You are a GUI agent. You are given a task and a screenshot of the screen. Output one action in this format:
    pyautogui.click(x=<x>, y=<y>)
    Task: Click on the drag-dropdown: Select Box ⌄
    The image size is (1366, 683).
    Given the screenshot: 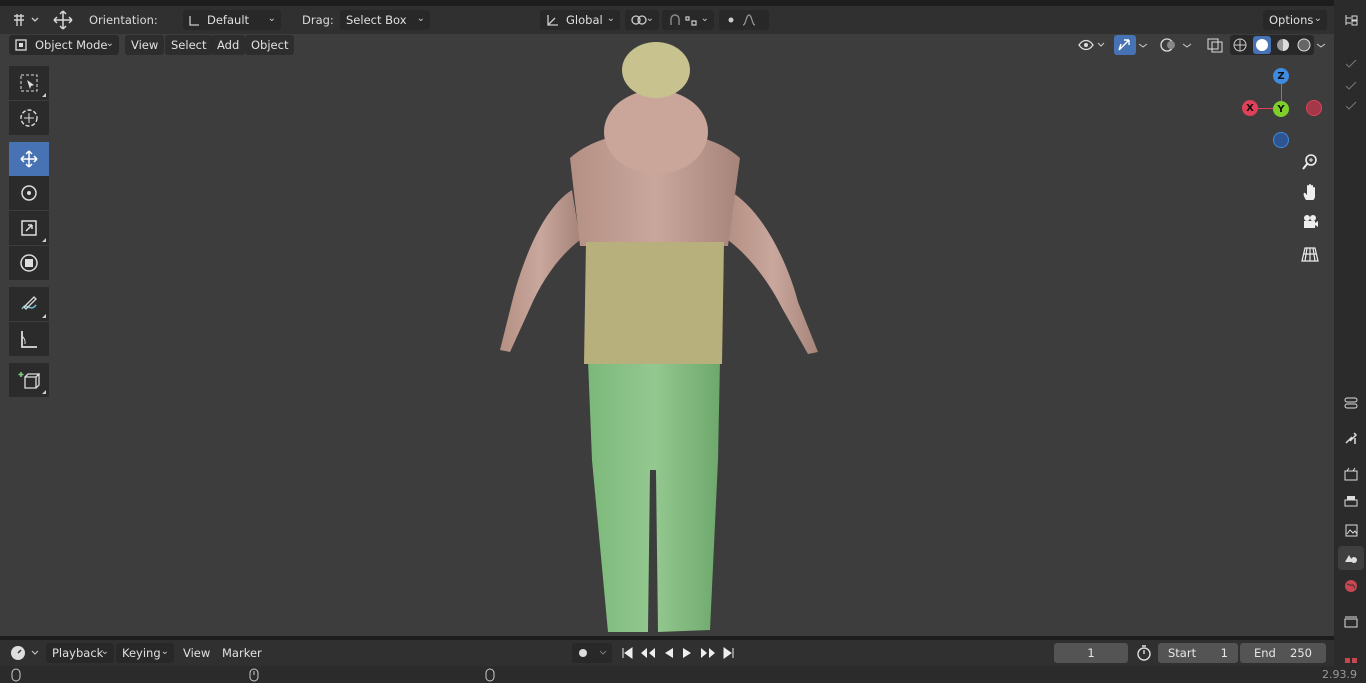 What is the action you would take?
    pyautogui.click(x=385, y=20)
    